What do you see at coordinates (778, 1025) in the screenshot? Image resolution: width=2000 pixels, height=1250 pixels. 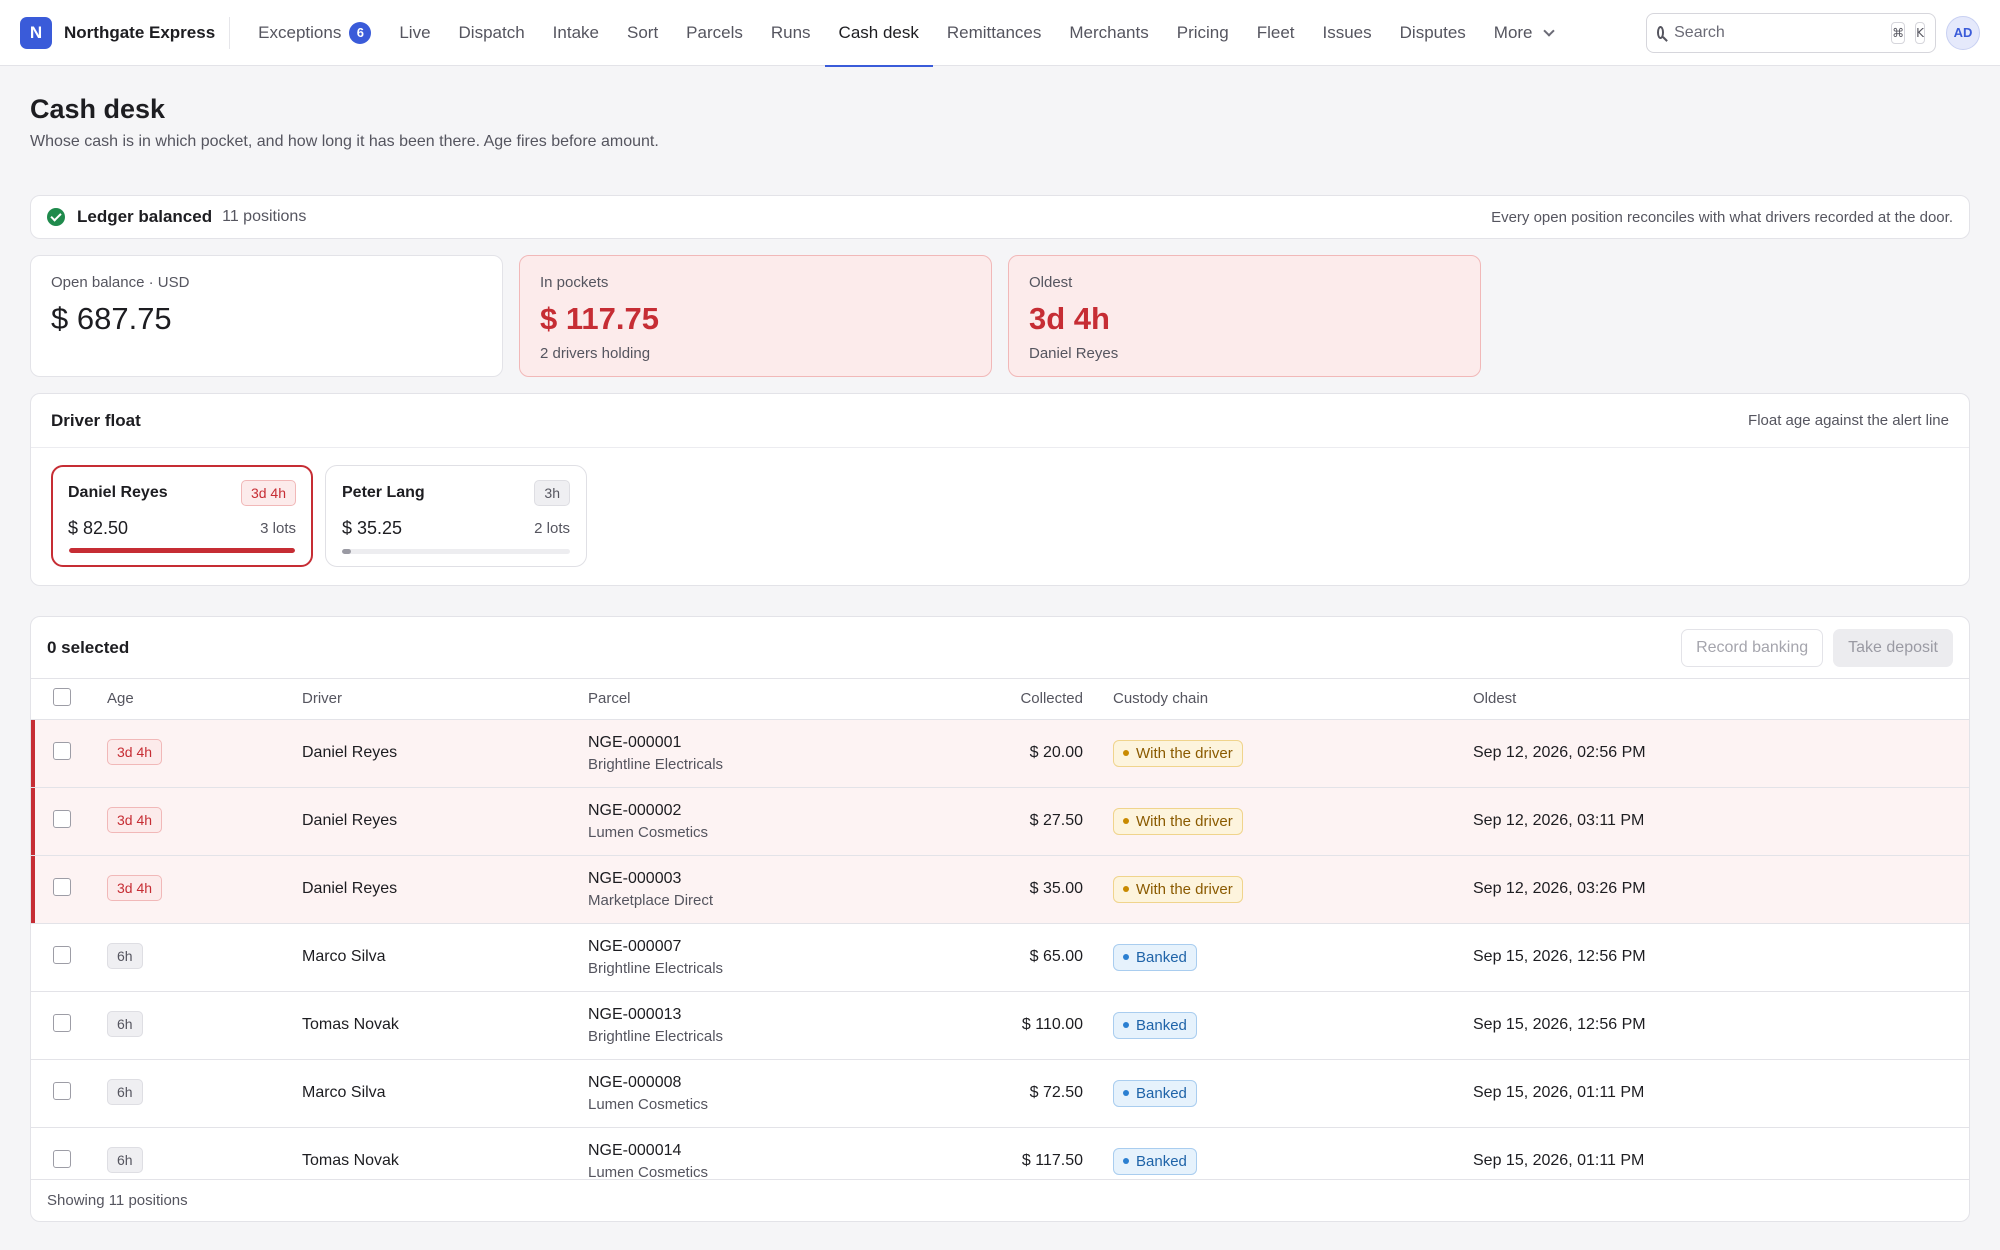 I see `parcel-cell: NGE-000013 Brightline Electricals` at bounding box center [778, 1025].